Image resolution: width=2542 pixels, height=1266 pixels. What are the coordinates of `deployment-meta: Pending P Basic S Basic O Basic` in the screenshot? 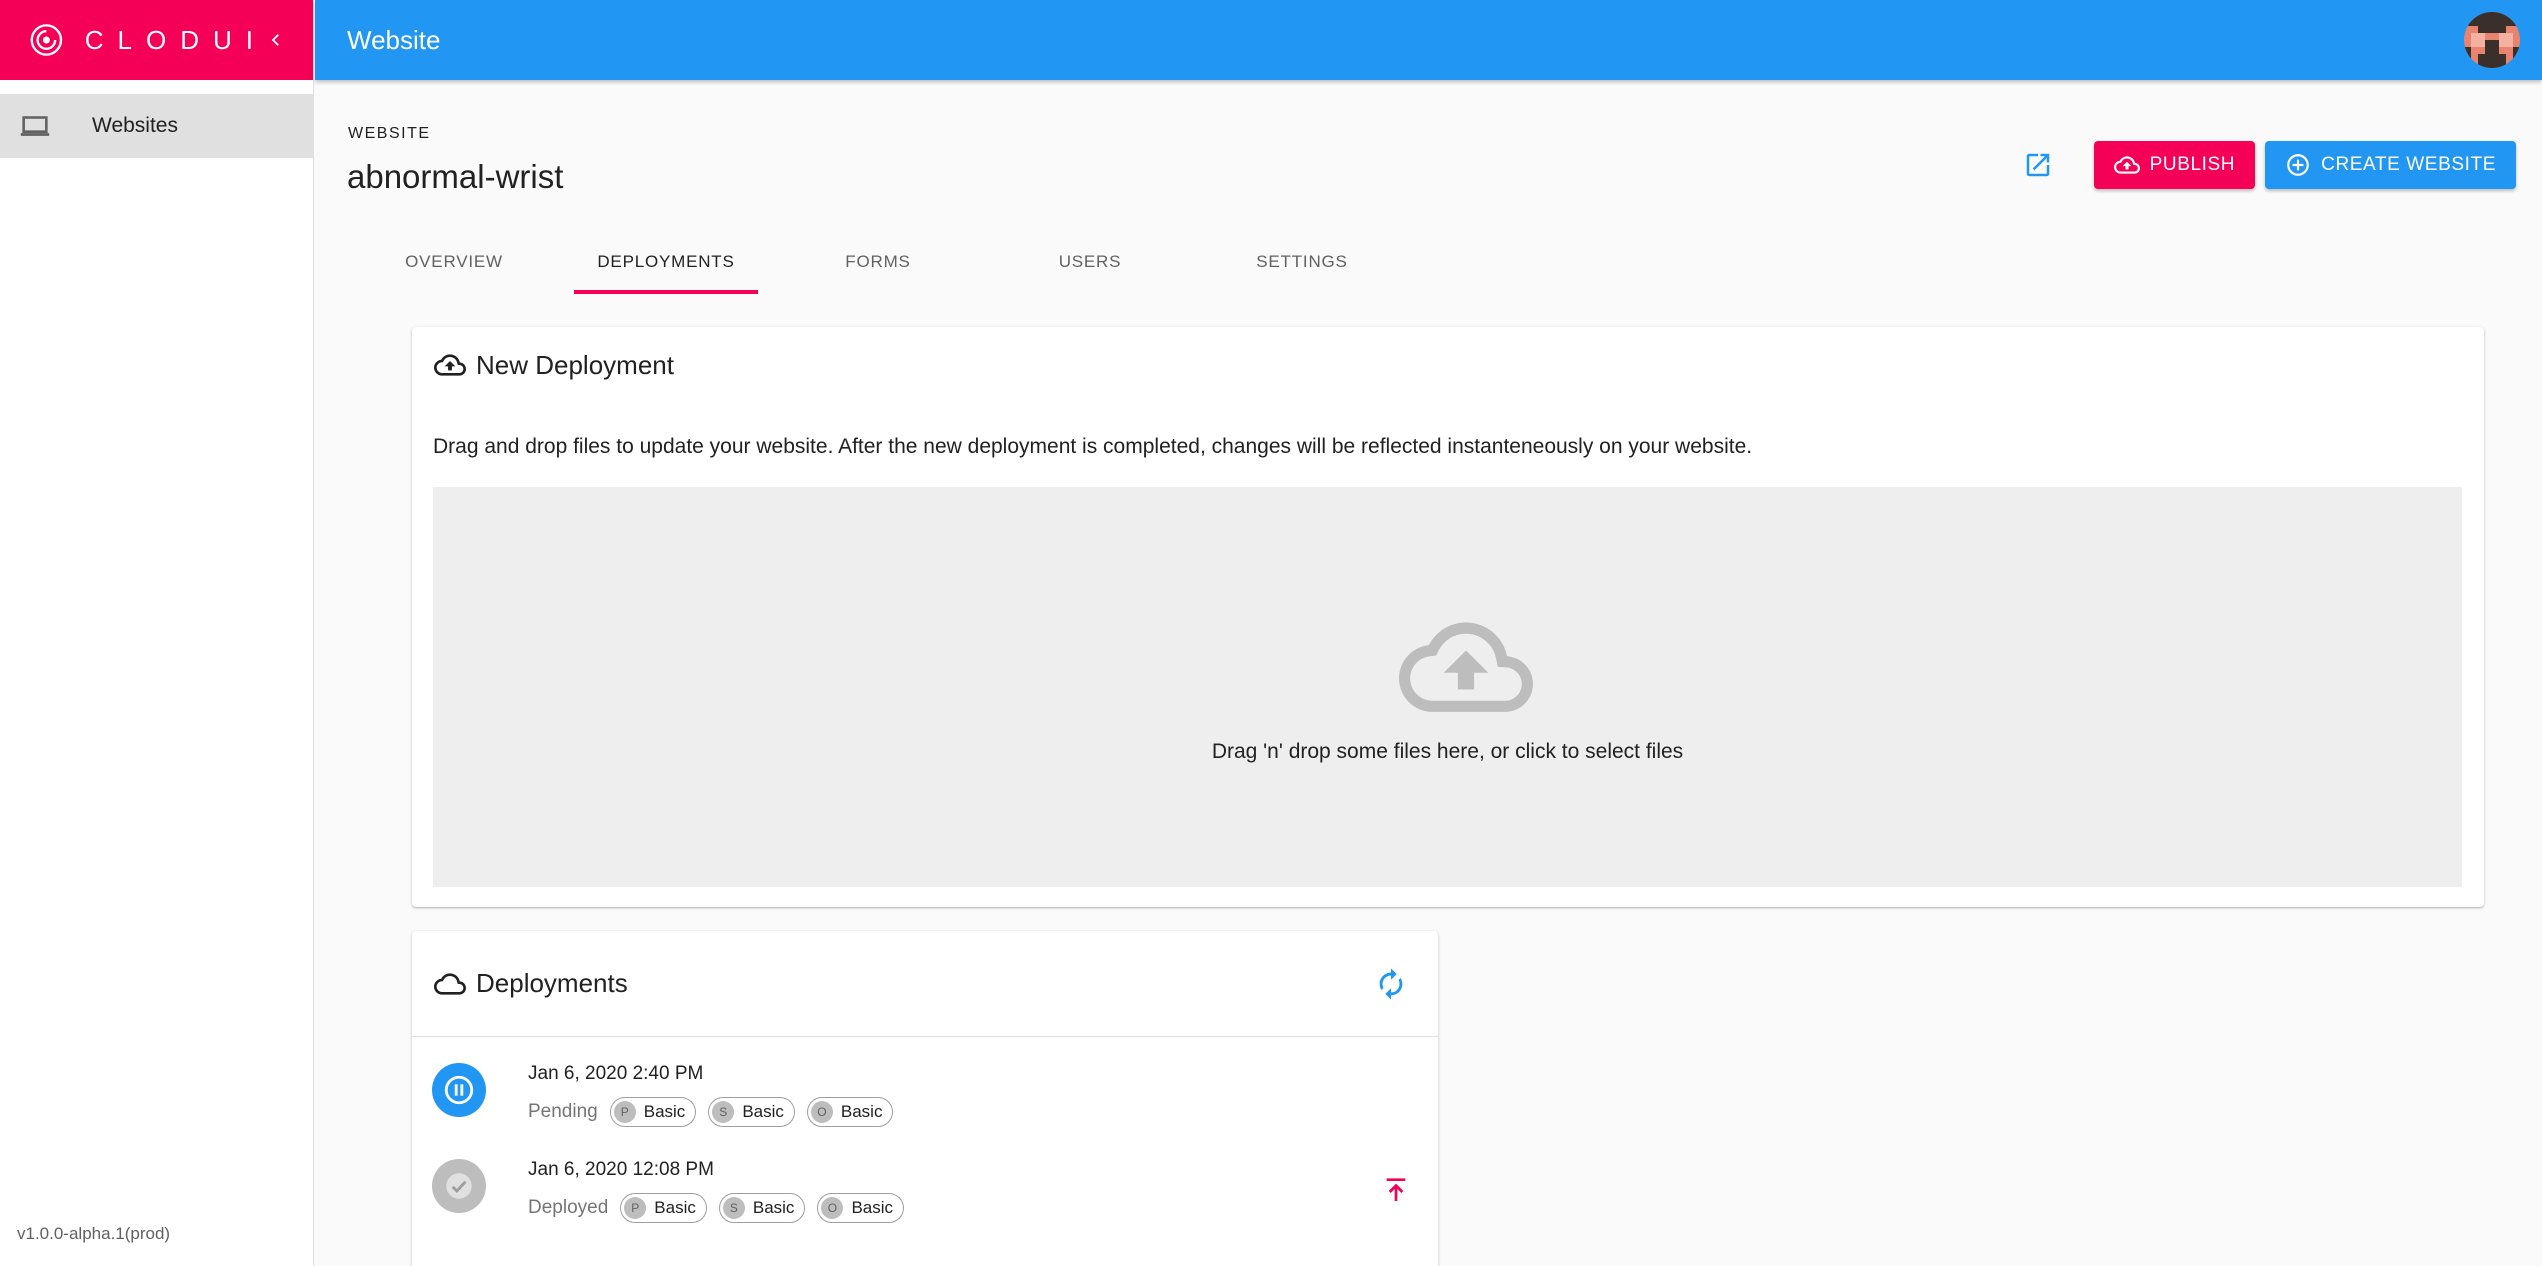 It's located at (716, 1112).